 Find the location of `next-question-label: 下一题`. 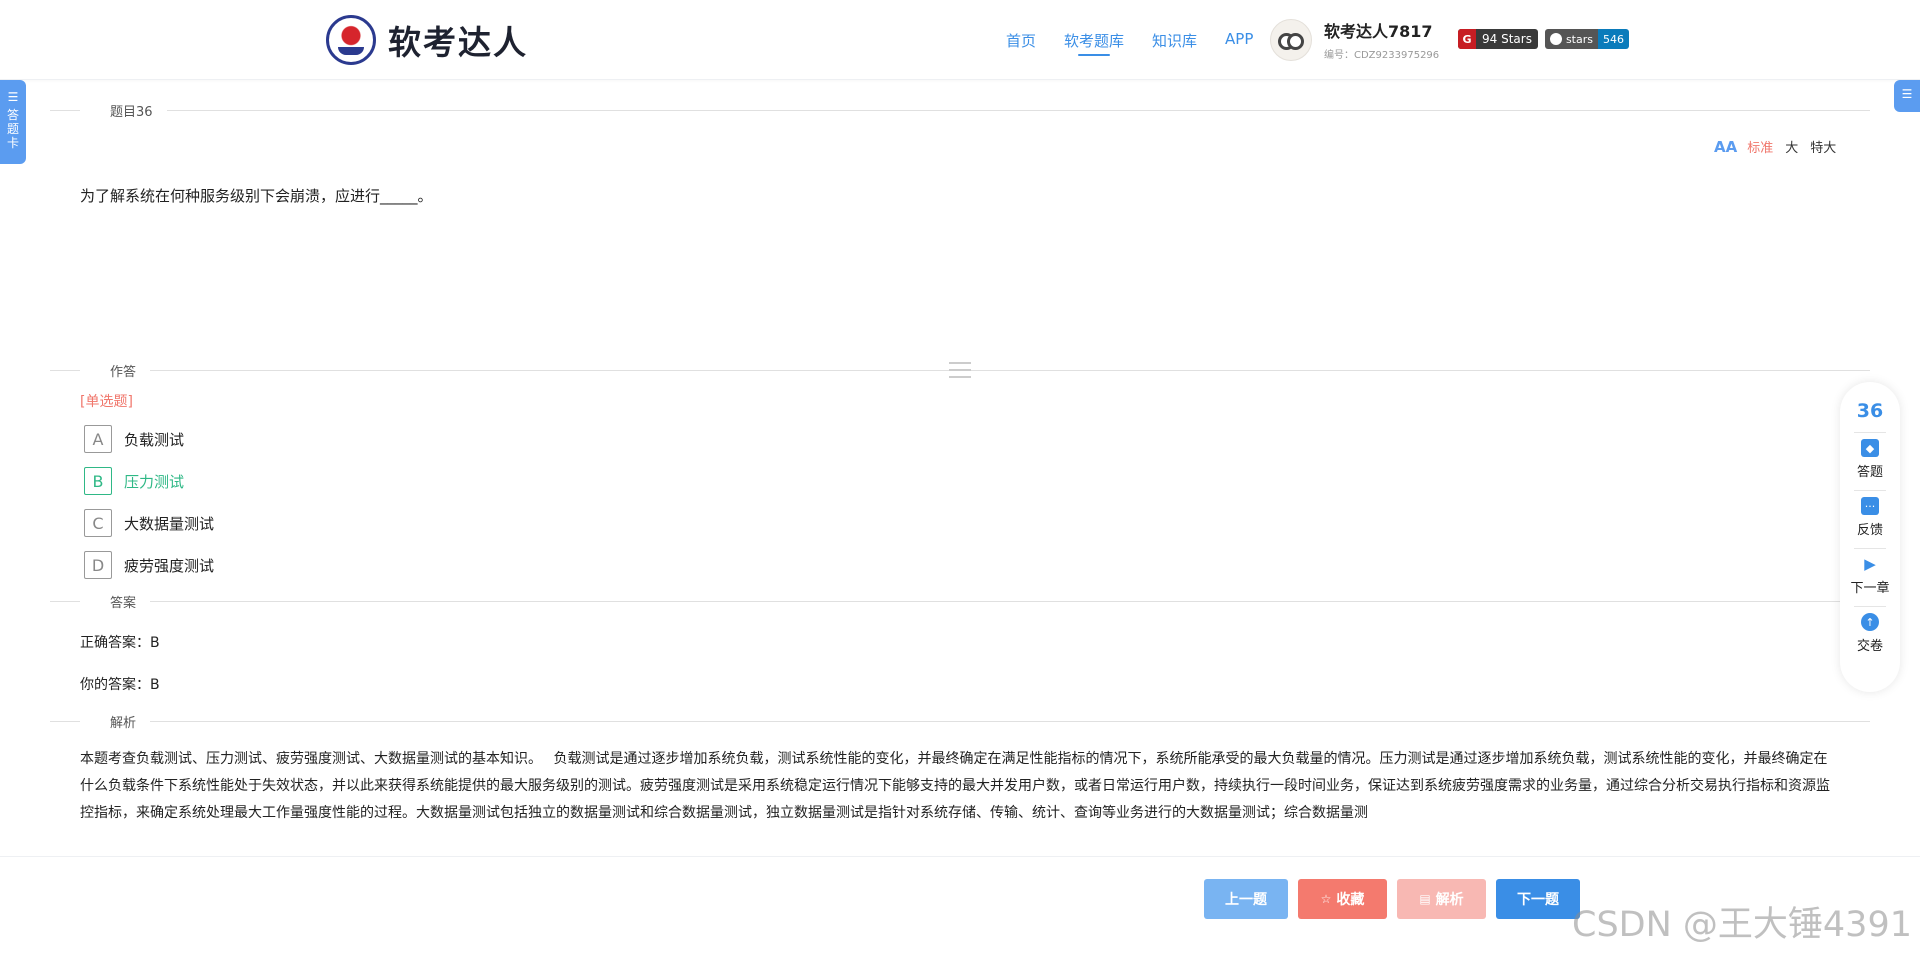

next-question-label: 下一题 is located at coordinates (1538, 900).